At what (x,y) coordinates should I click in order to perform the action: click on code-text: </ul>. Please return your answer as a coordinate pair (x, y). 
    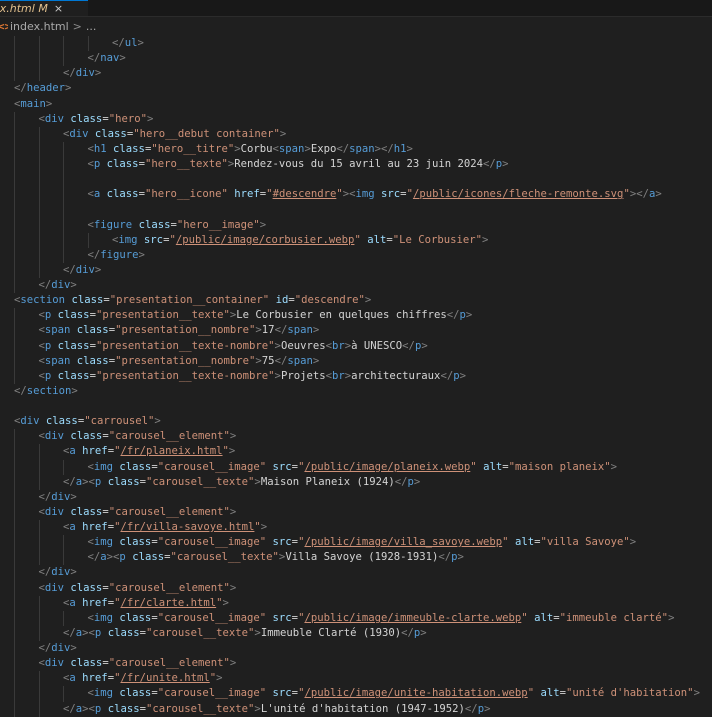
    Looking at the image, I should click on (128, 43).